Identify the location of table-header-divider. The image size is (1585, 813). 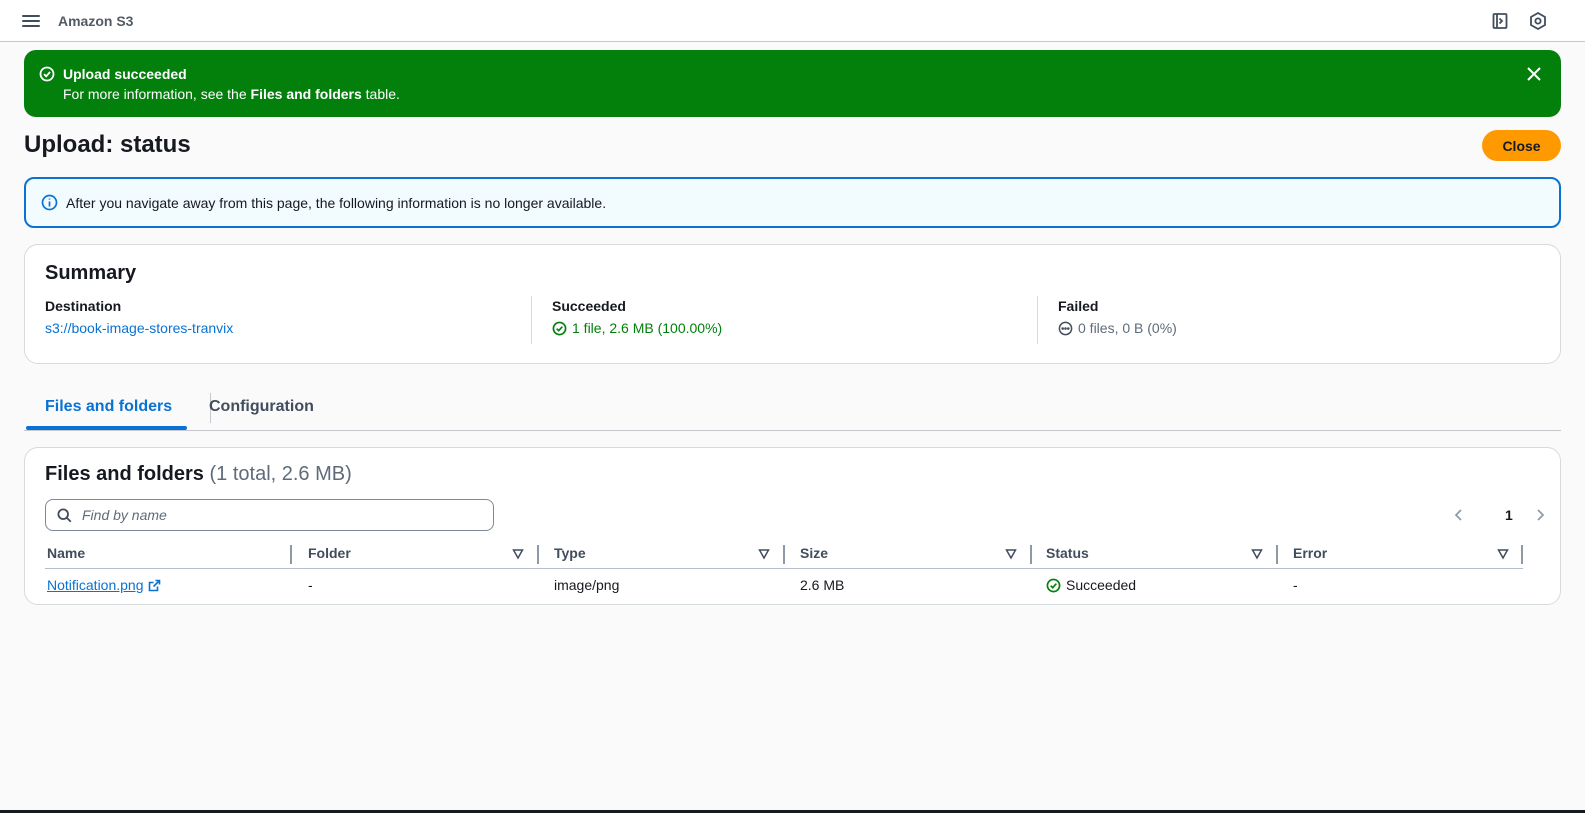
(784, 568).